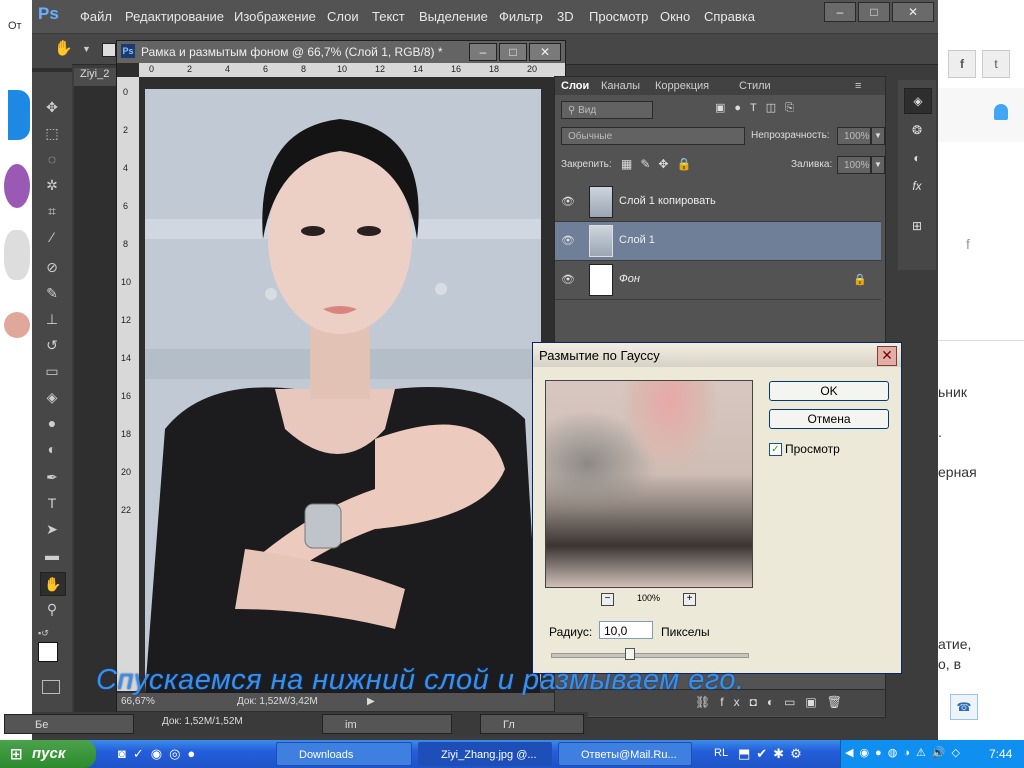 Image resolution: width=1024 pixels, height=768 pixels. Describe the element at coordinates (1001, 112) in the screenshot. I see `bell-icon` at that location.